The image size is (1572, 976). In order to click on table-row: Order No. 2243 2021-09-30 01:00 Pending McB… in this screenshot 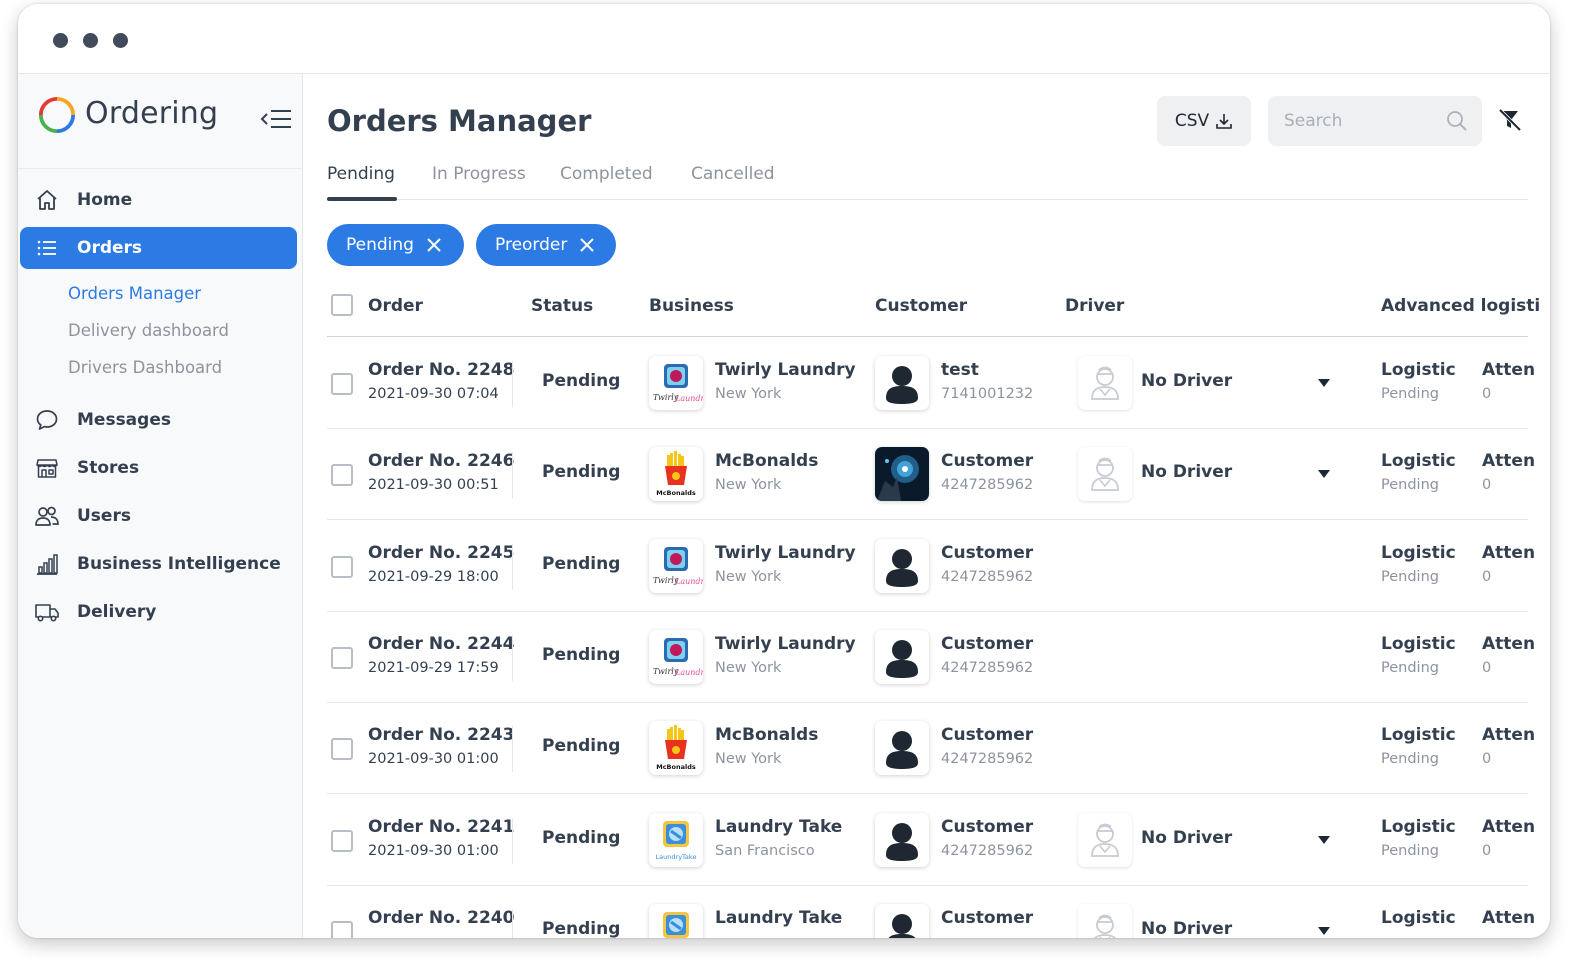, I will do `click(931, 749)`.